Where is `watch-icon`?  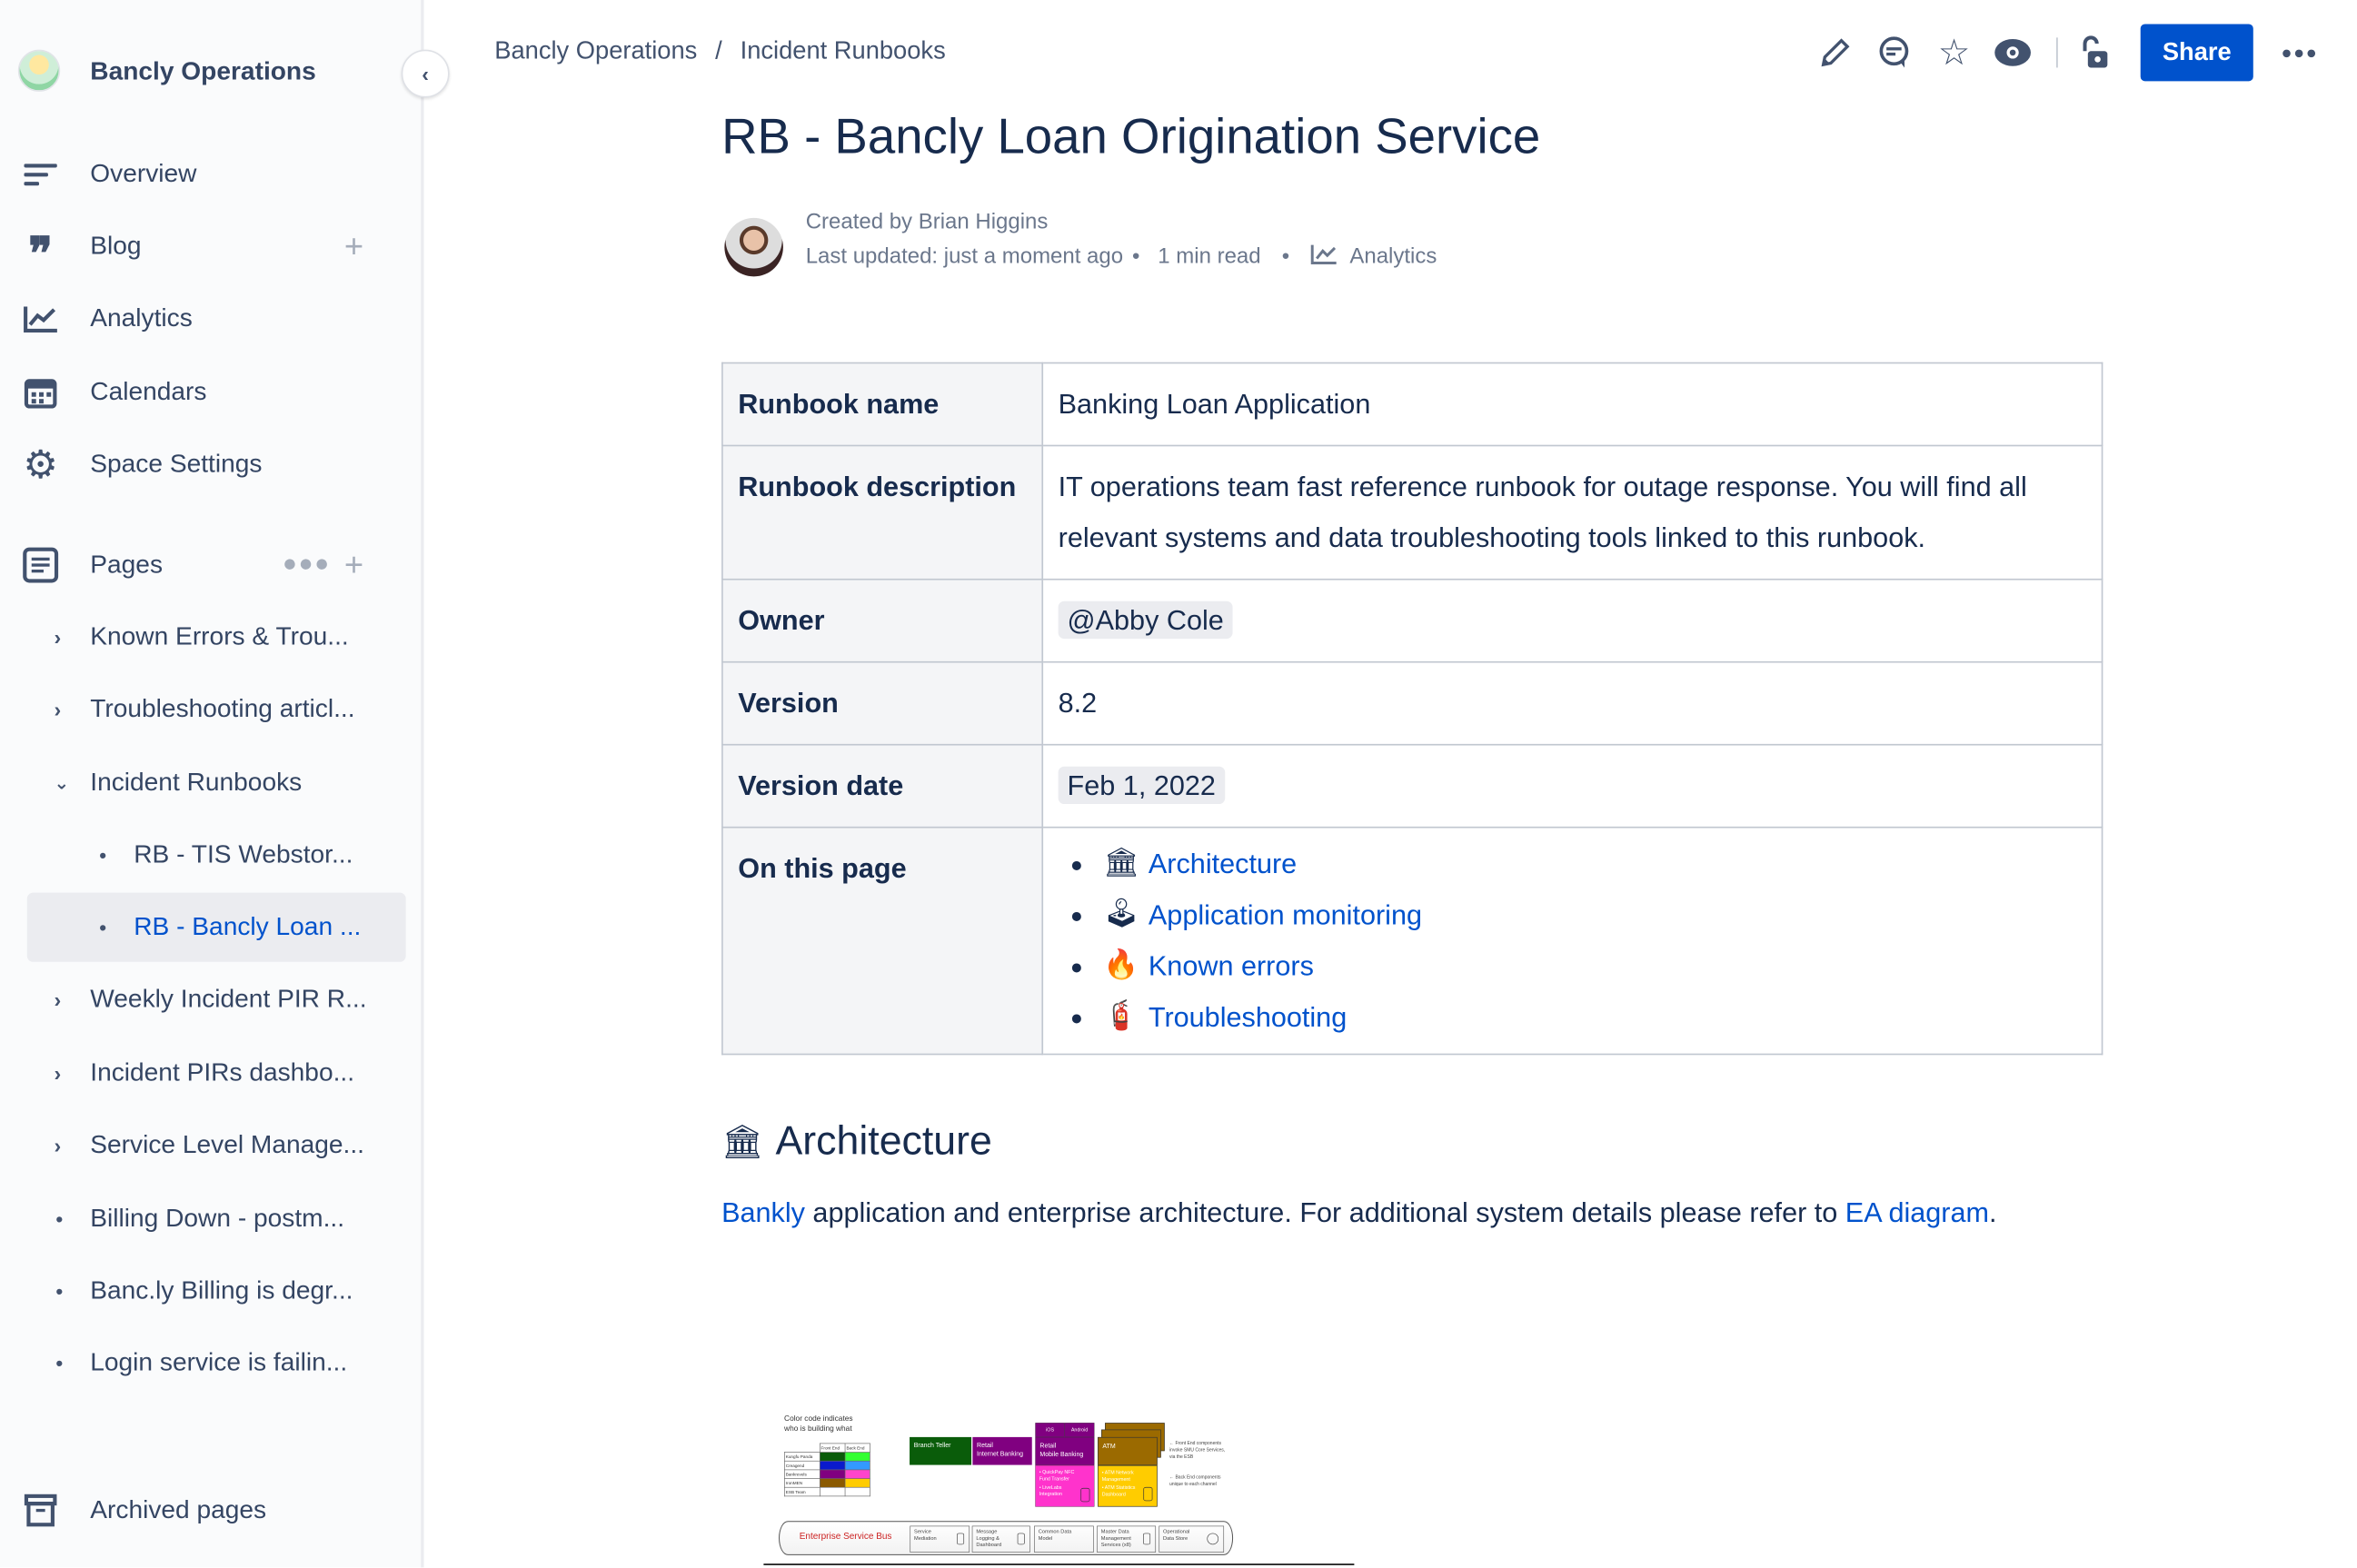 watch-icon is located at coordinates (2013, 52).